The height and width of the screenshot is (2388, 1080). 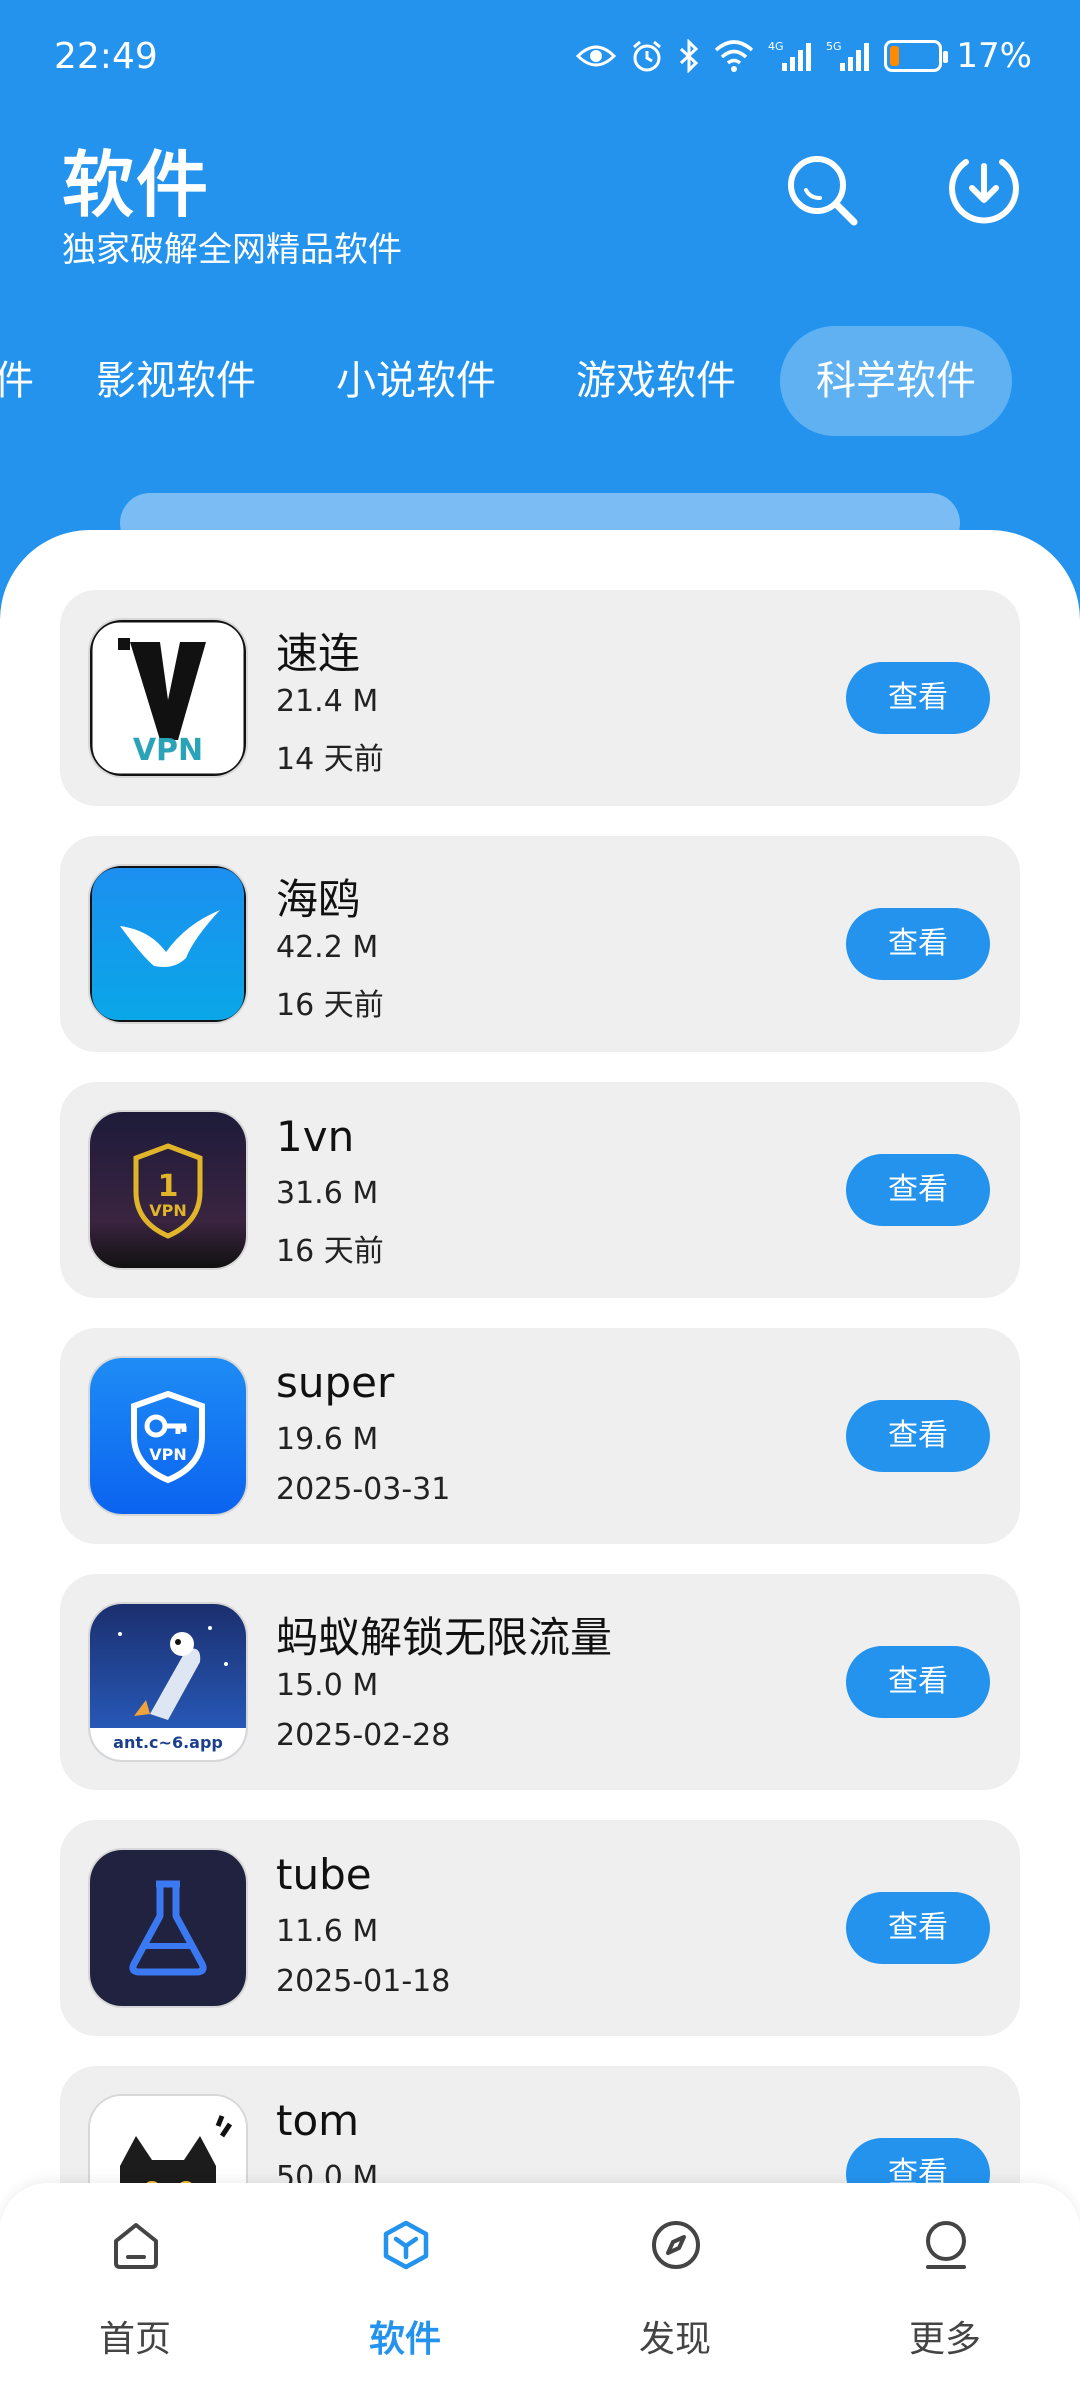 What do you see at coordinates (136, 2246) in the screenshot?
I see `home-icon` at bounding box center [136, 2246].